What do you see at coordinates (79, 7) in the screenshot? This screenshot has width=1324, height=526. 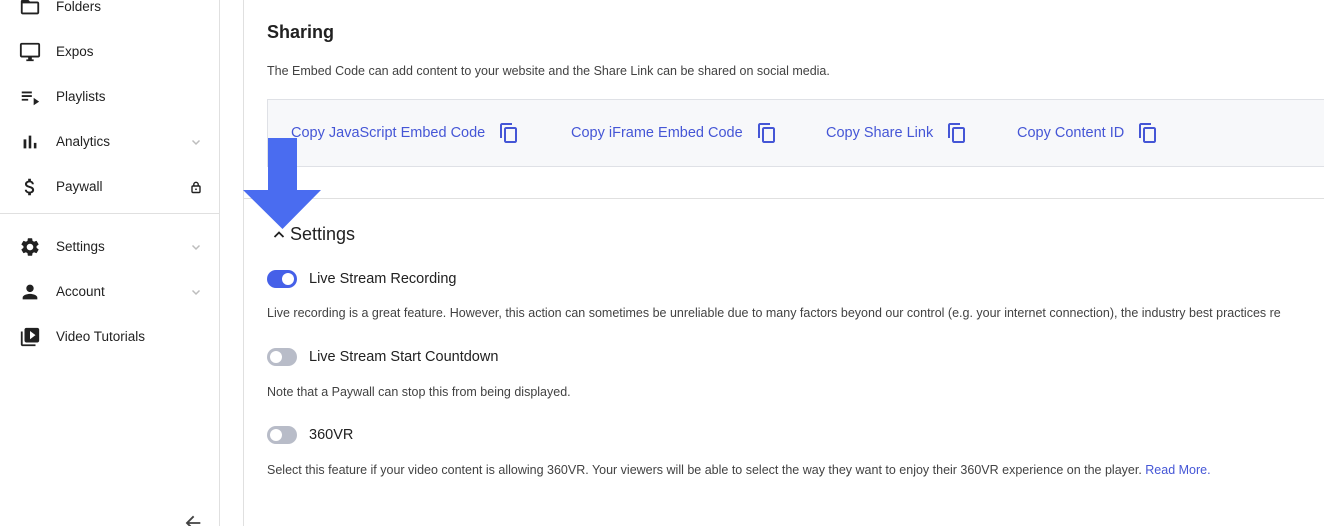 I see `sidebar-item-label: Folders` at bounding box center [79, 7].